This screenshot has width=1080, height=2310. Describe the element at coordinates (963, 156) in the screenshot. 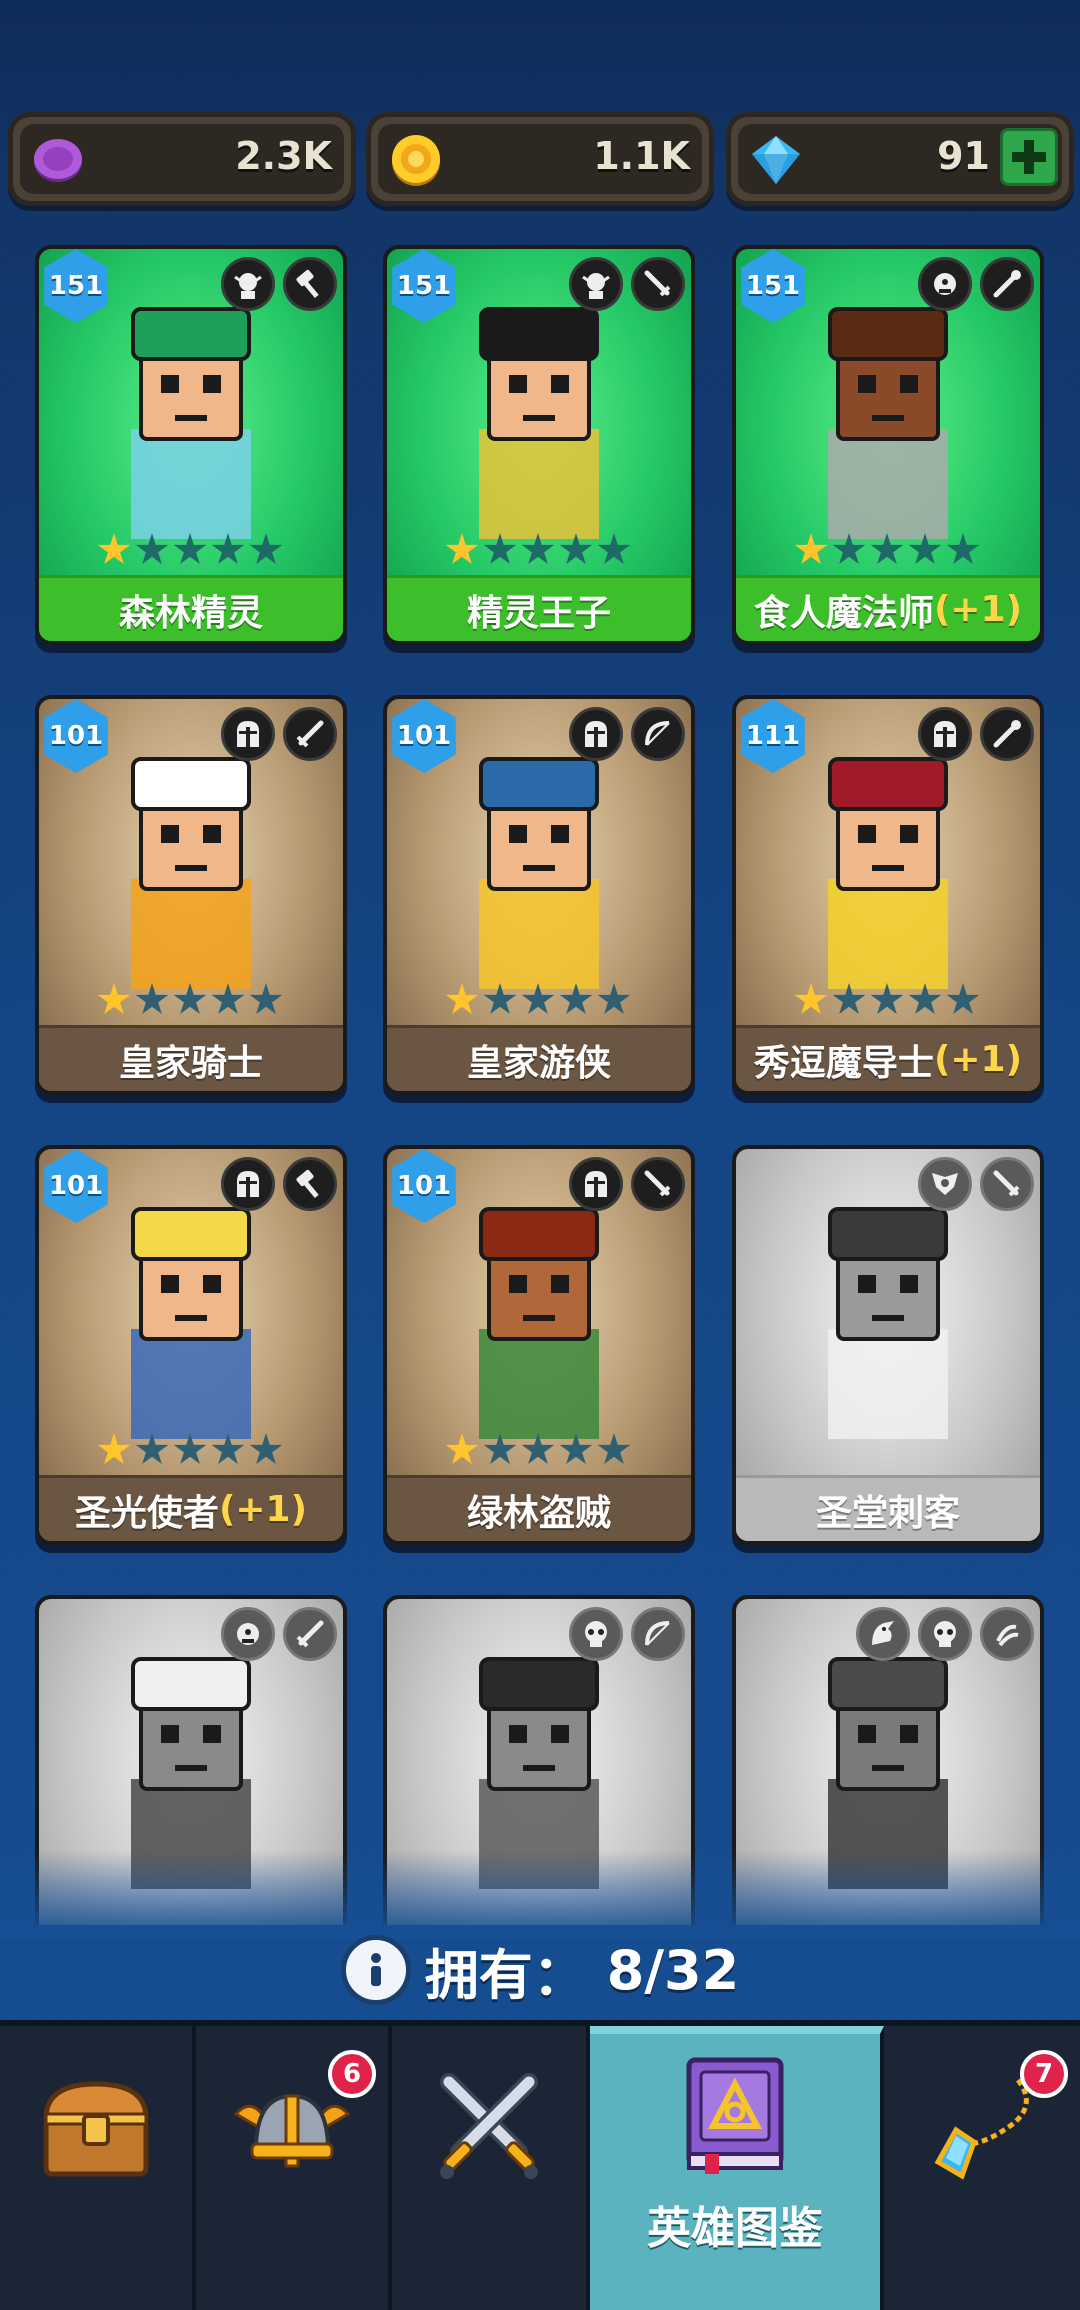

I see `gem-currency-value: 91` at that location.